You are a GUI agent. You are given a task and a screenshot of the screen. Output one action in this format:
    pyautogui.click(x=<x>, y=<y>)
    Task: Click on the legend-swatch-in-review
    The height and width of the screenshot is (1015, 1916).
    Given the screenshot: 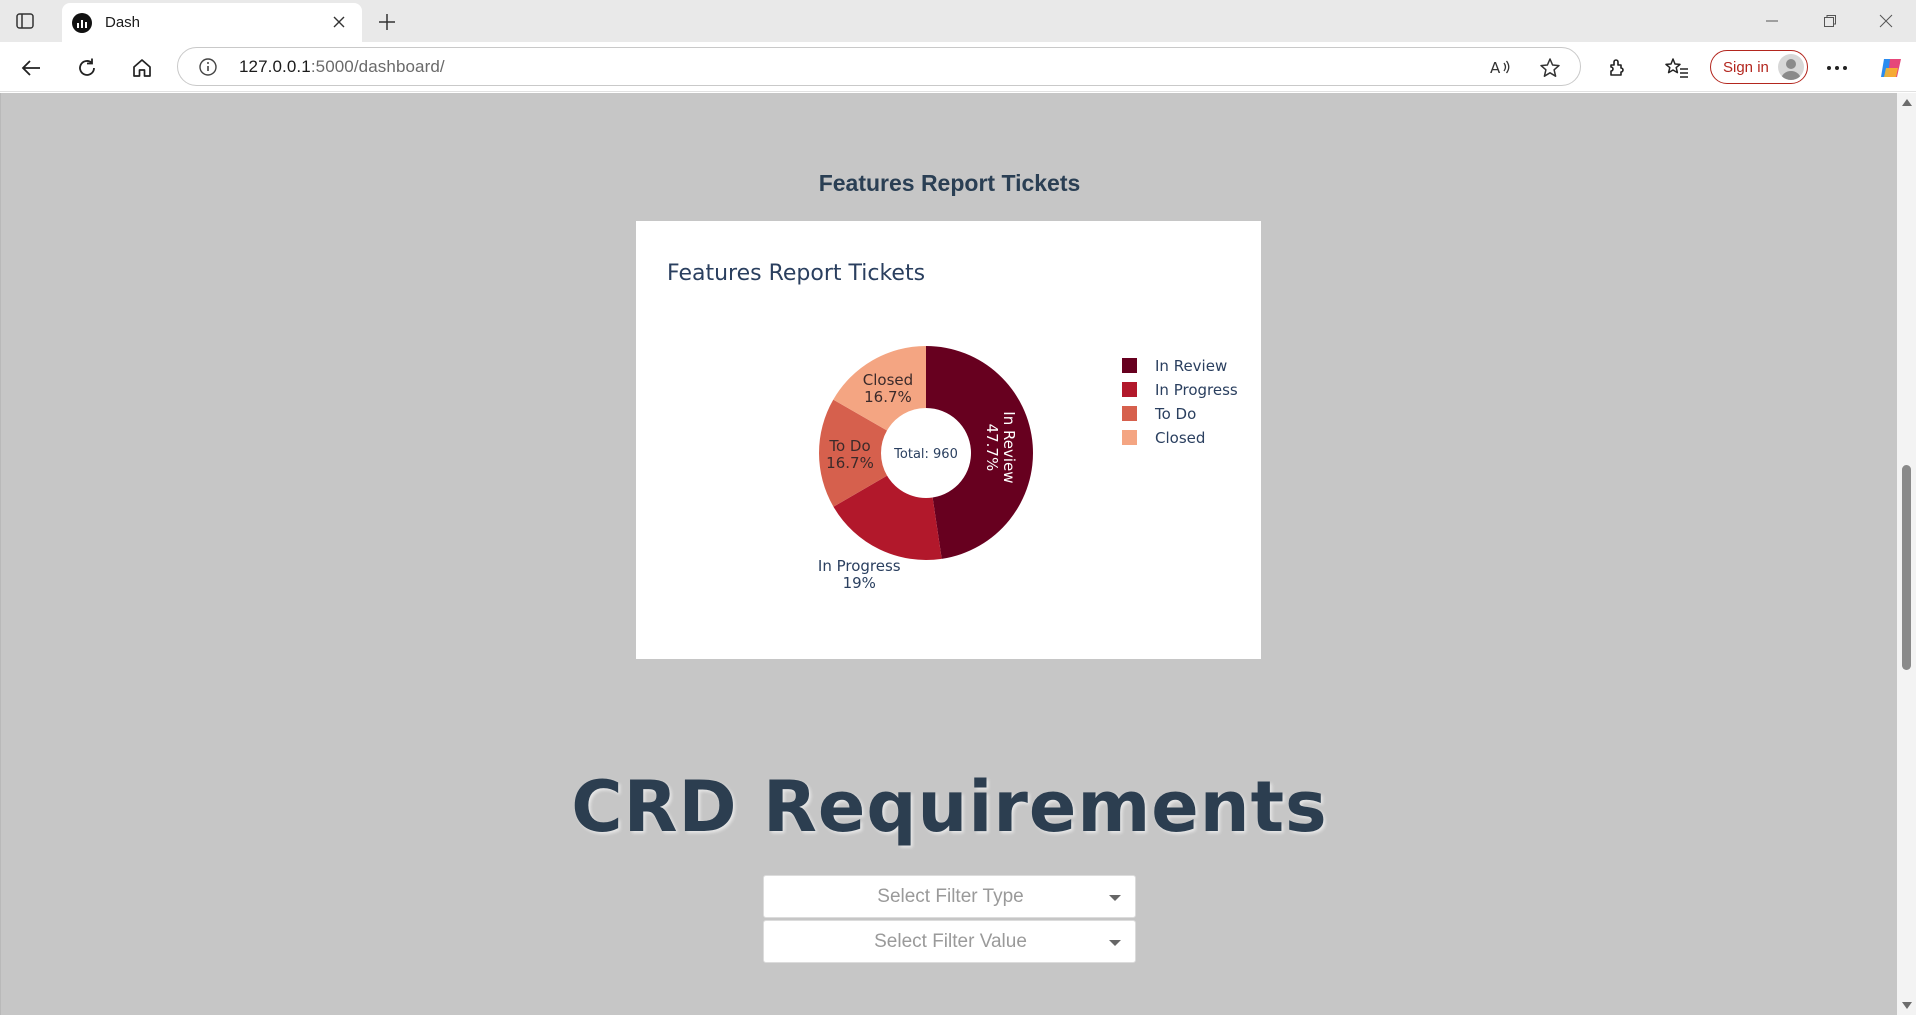 What is the action you would take?
    pyautogui.click(x=1129, y=365)
    